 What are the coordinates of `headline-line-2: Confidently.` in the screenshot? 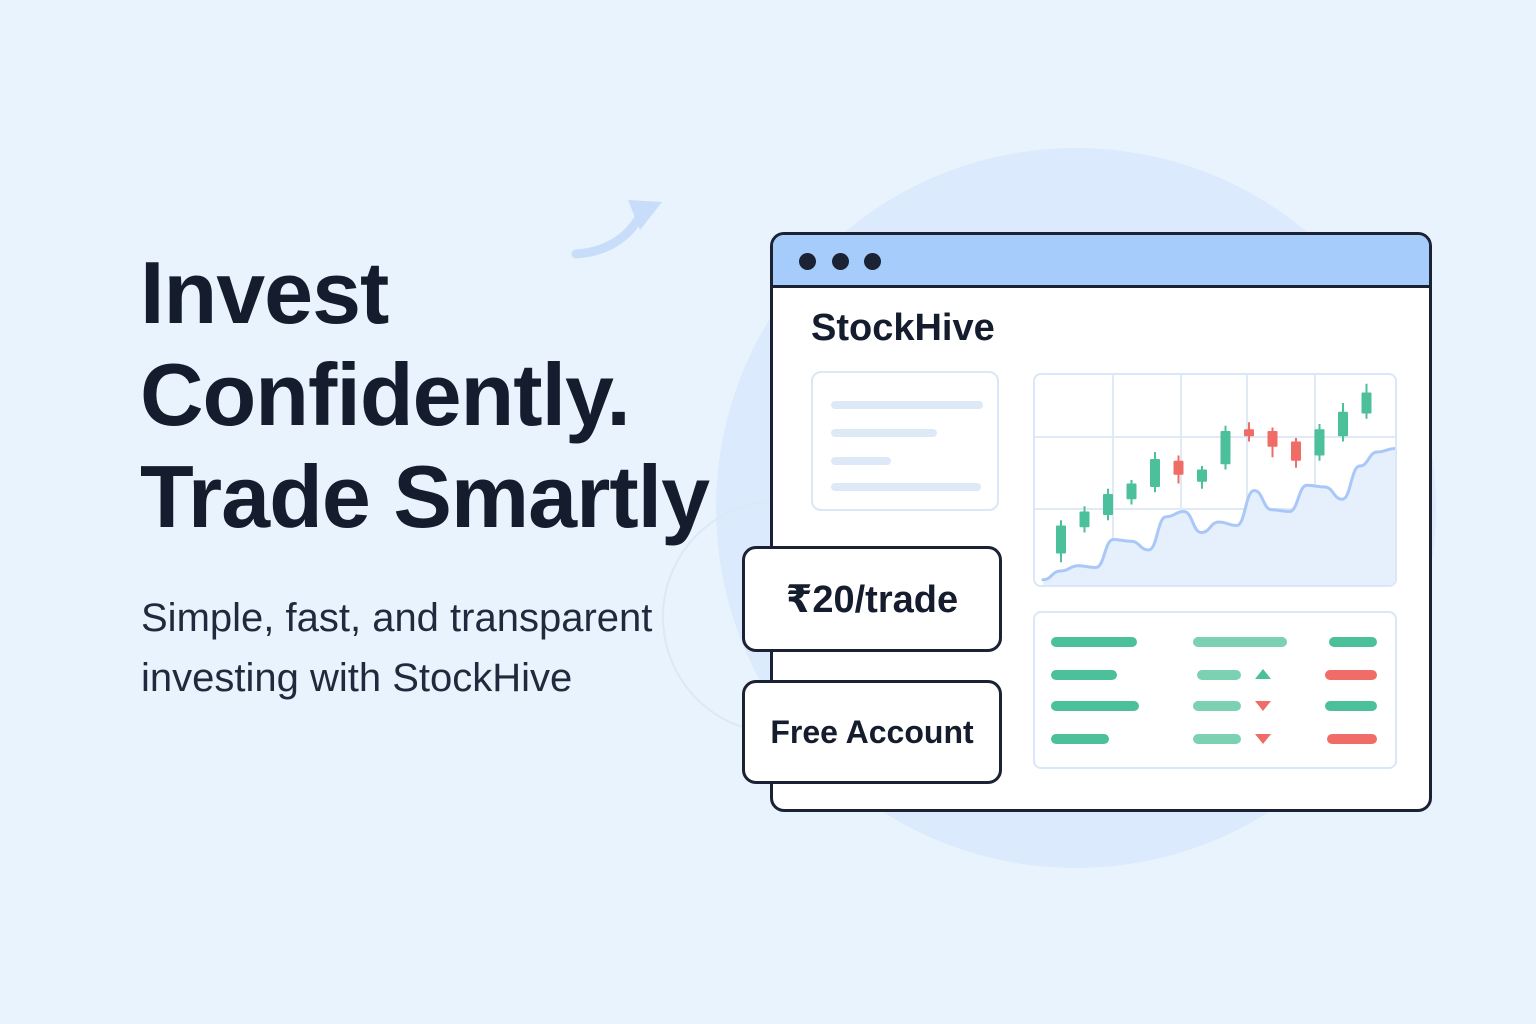 It's located at (385, 394).